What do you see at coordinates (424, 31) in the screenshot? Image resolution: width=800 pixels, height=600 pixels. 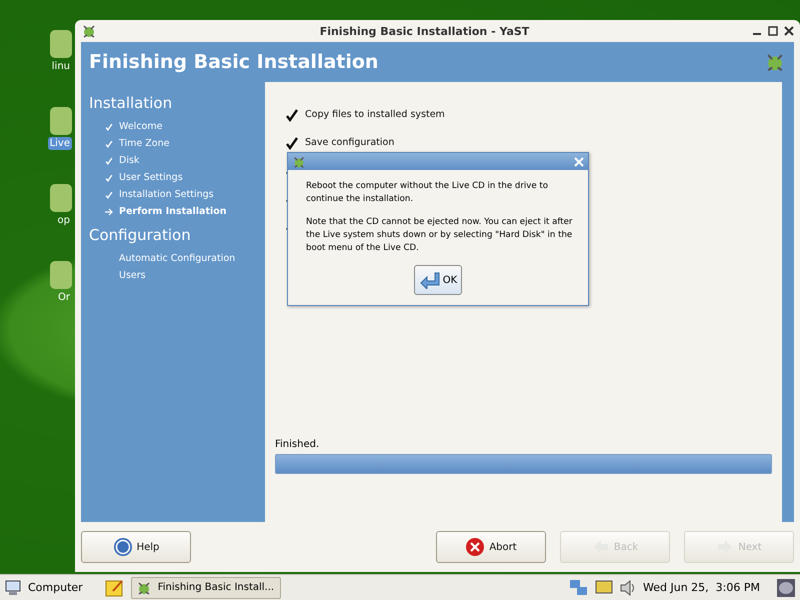 I see `window-title: Finishing Basic Installation - YaST` at bounding box center [424, 31].